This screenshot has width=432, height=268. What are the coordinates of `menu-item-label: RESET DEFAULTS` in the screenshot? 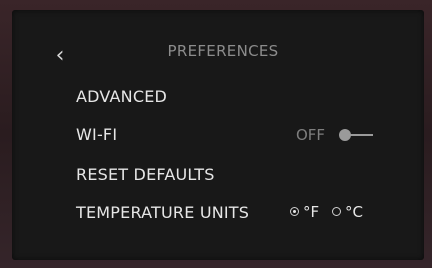 It's located at (145, 174).